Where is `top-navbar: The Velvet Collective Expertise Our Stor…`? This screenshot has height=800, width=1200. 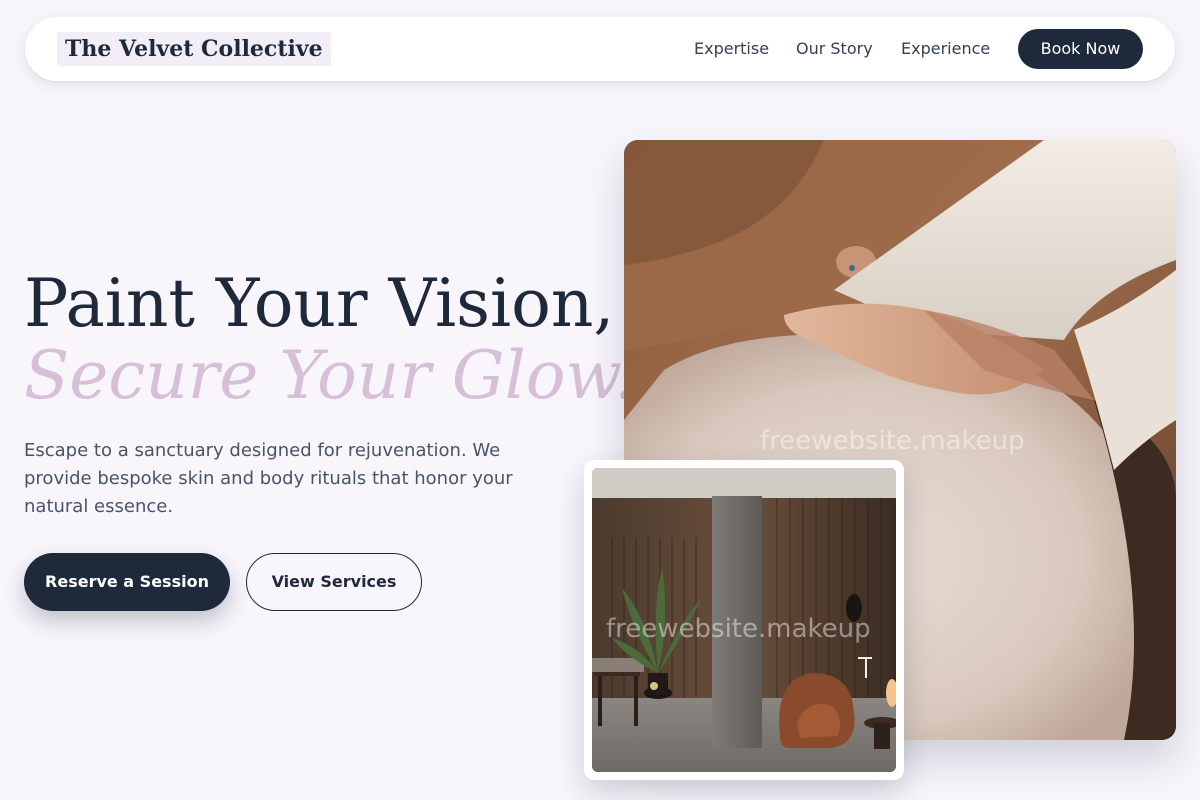
top-navbar: The Velvet Collective Expertise Our Stor… is located at coordinates (600, 49).